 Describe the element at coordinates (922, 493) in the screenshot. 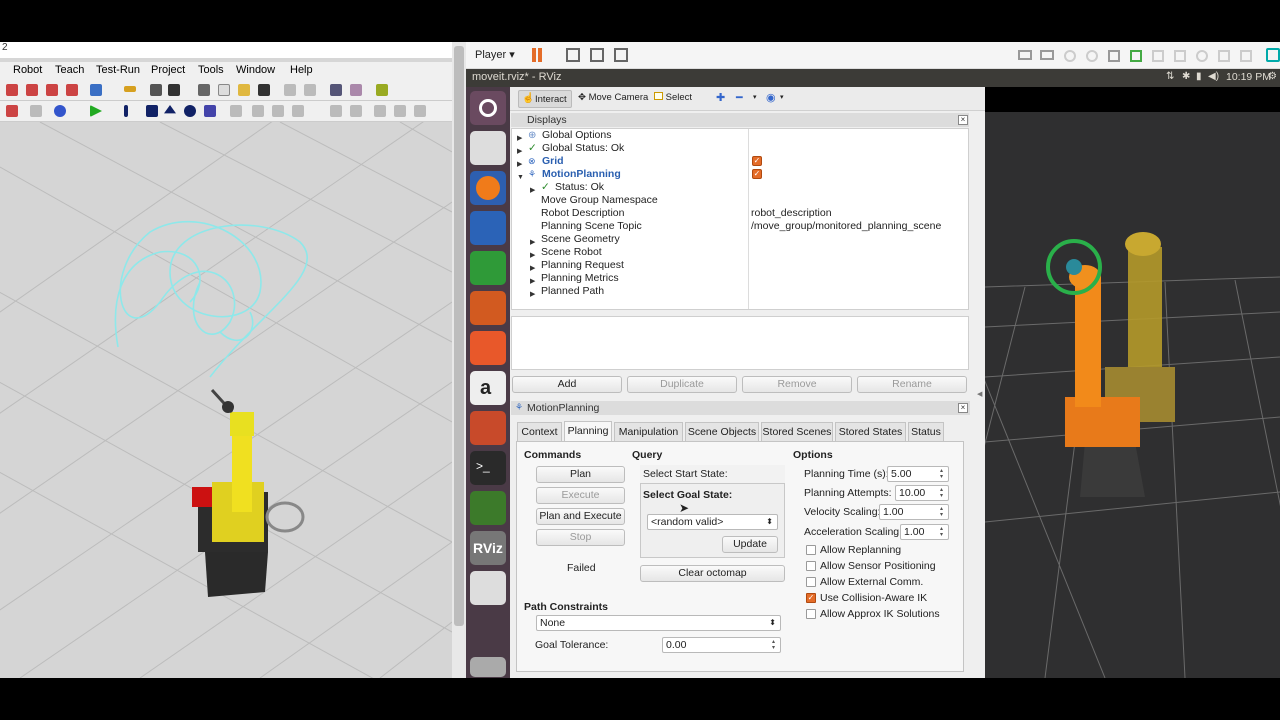

I see `planning-attempts-spinbox: 10.00 ▴ ▾` at that location.